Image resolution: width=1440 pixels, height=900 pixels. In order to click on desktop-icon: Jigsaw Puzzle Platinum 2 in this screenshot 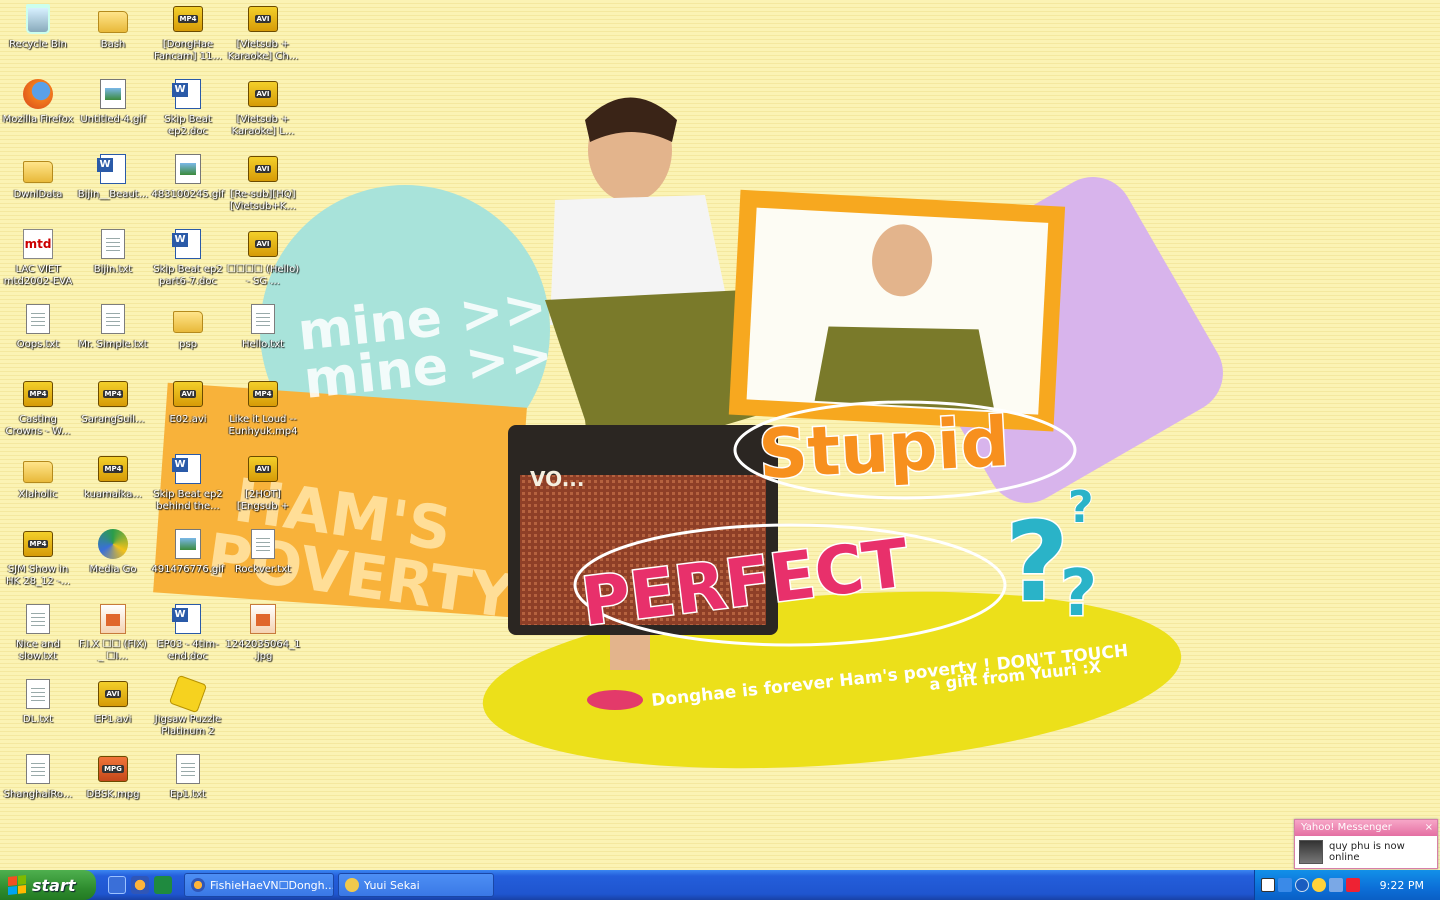, I will do `click(188, 712)`.